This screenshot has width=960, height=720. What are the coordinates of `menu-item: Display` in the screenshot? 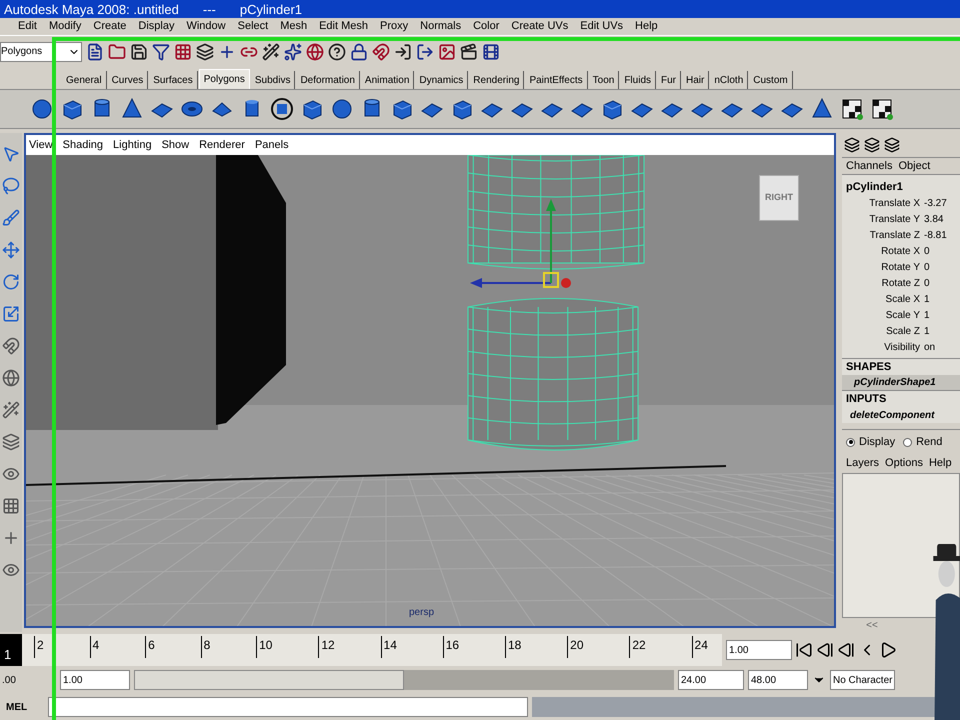 It's located at (156, 26).